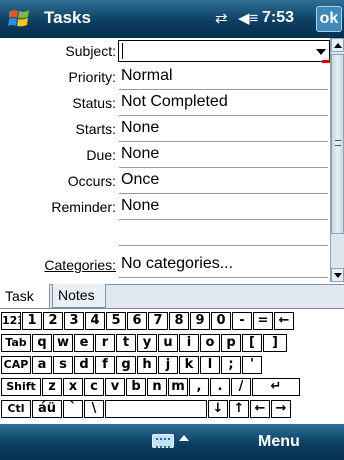 The width and height of the screenshot is (344, 460). I want to click on occurs-label: Occurs:, so click(91, 181).